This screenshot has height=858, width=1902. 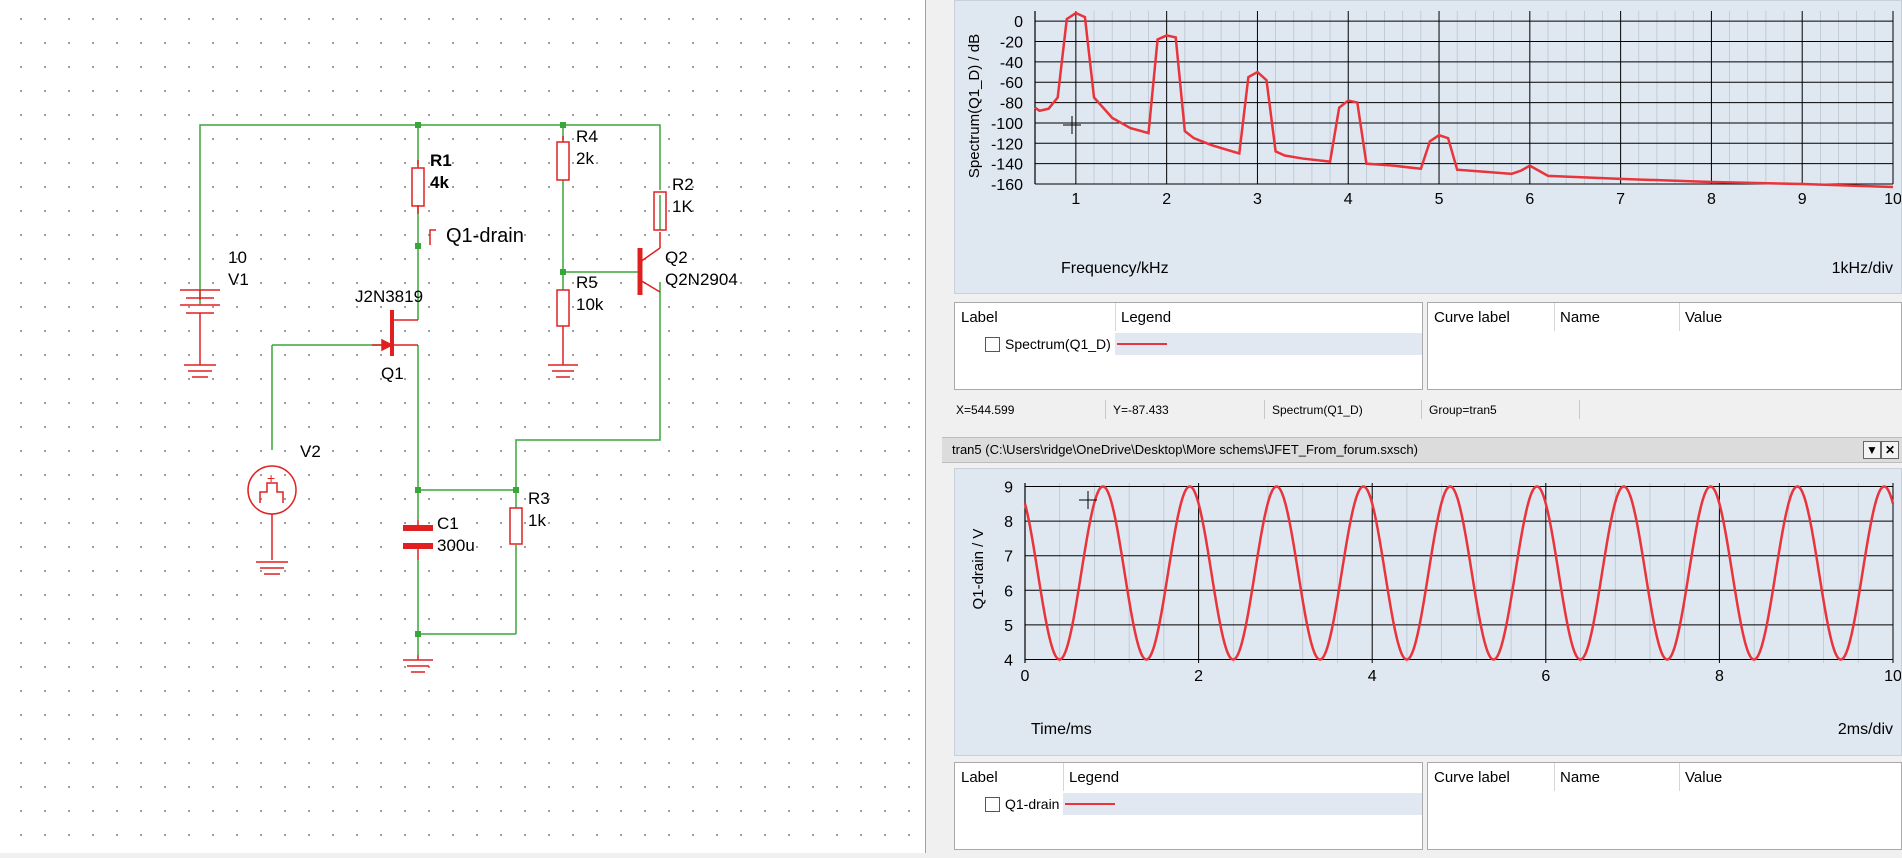 What do you see at coordinates (485, 236) in the screenshot?
I see `probe-label: Q1-drain` at bounding box center [485, 236].